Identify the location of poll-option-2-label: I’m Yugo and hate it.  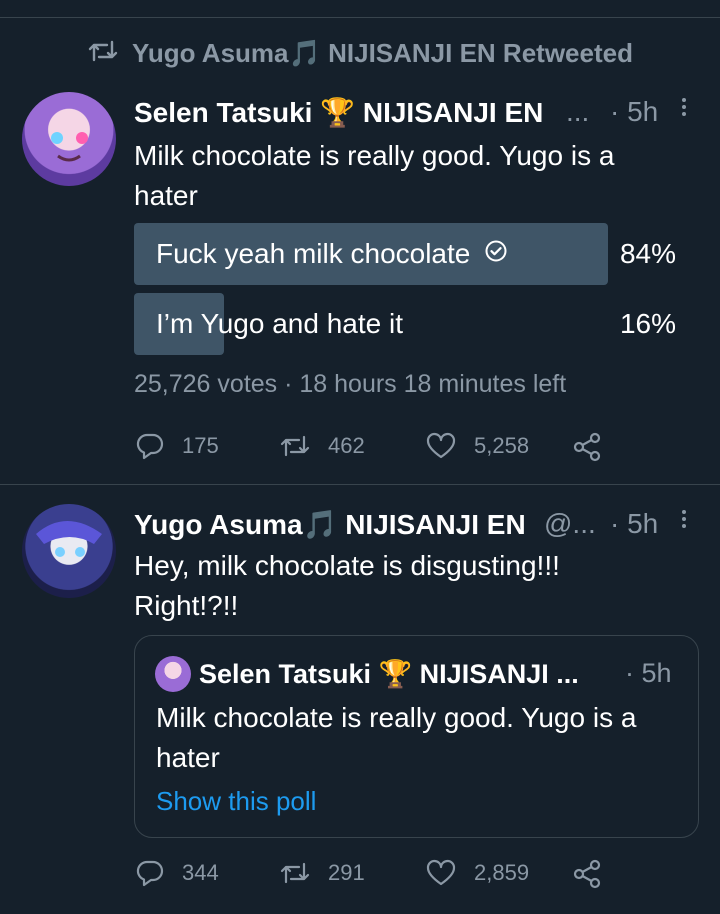
(279, 324).